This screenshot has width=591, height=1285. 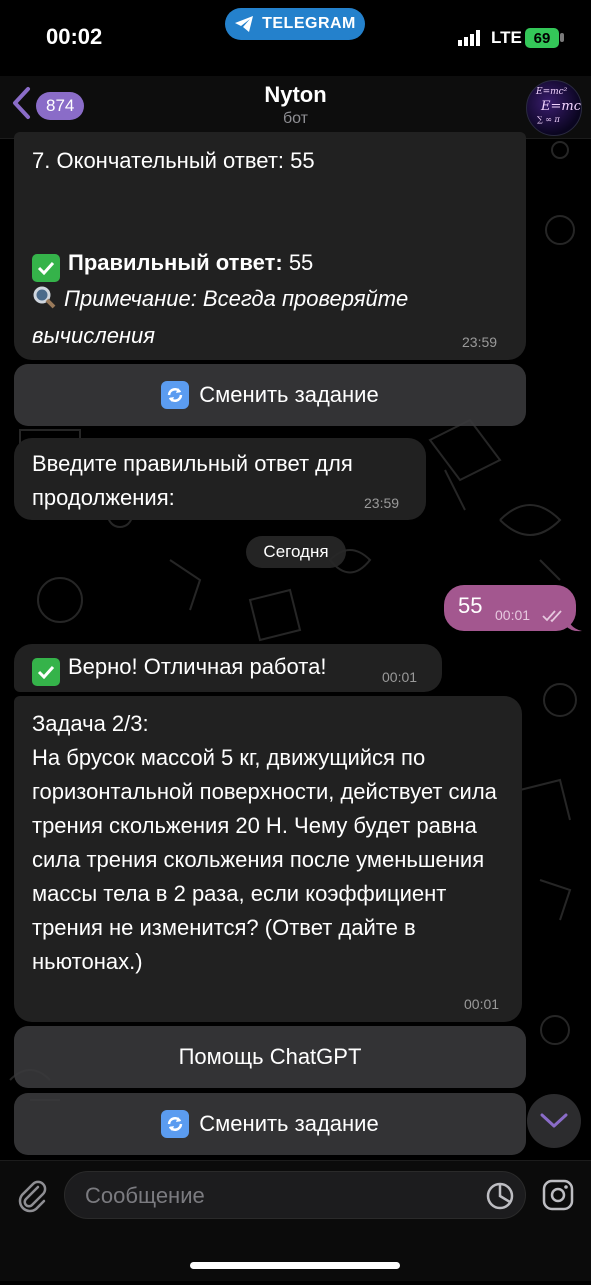 What do you see at coordinates (469, 38) in the screenshot?
I see `signal-icon` at bounding box center [469, 38].